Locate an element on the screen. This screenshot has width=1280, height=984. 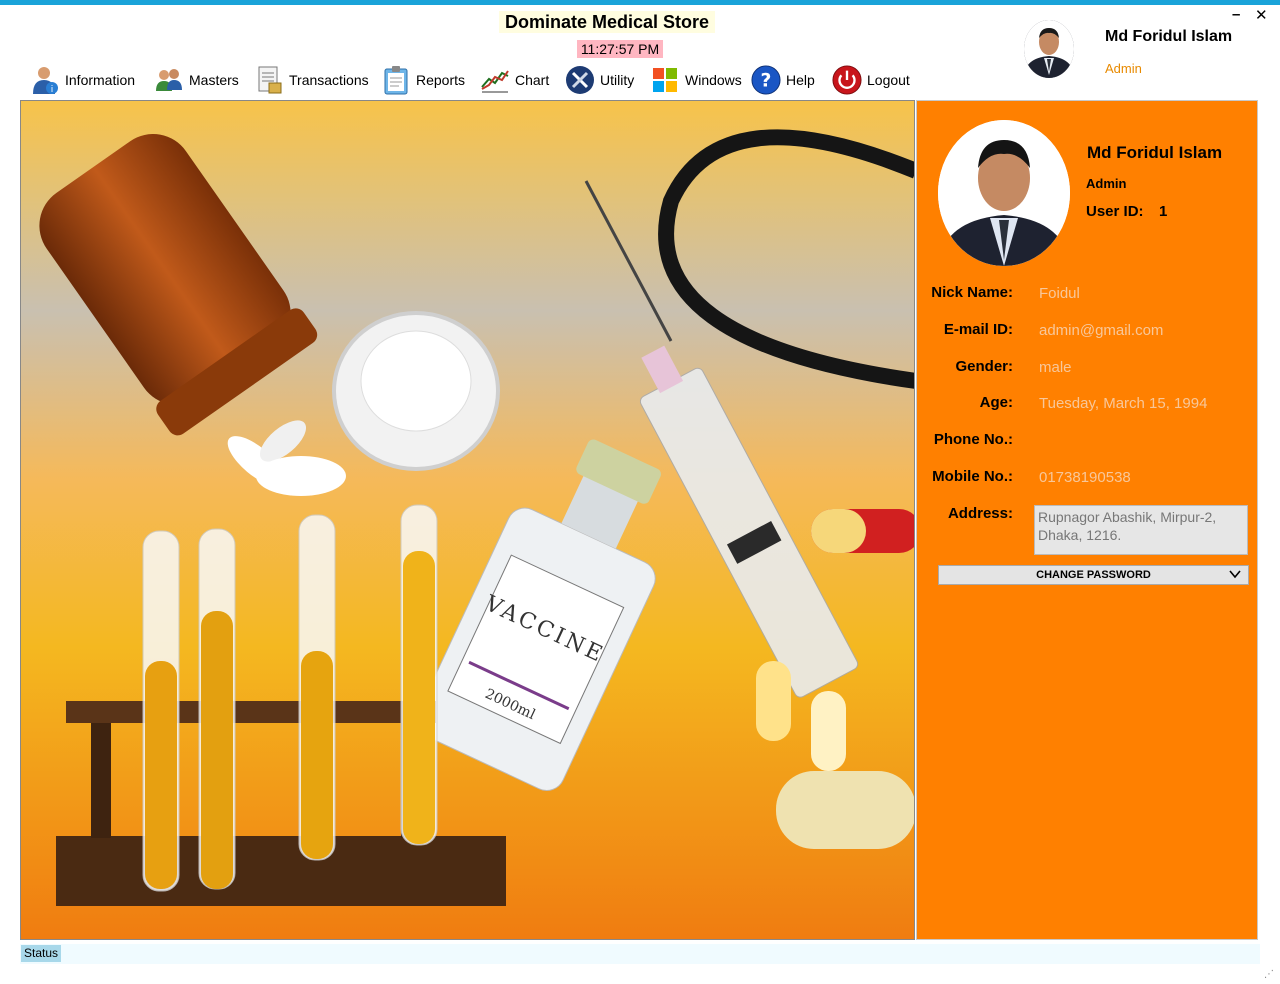
line-chart-icon is located at coordinates (495, 80).